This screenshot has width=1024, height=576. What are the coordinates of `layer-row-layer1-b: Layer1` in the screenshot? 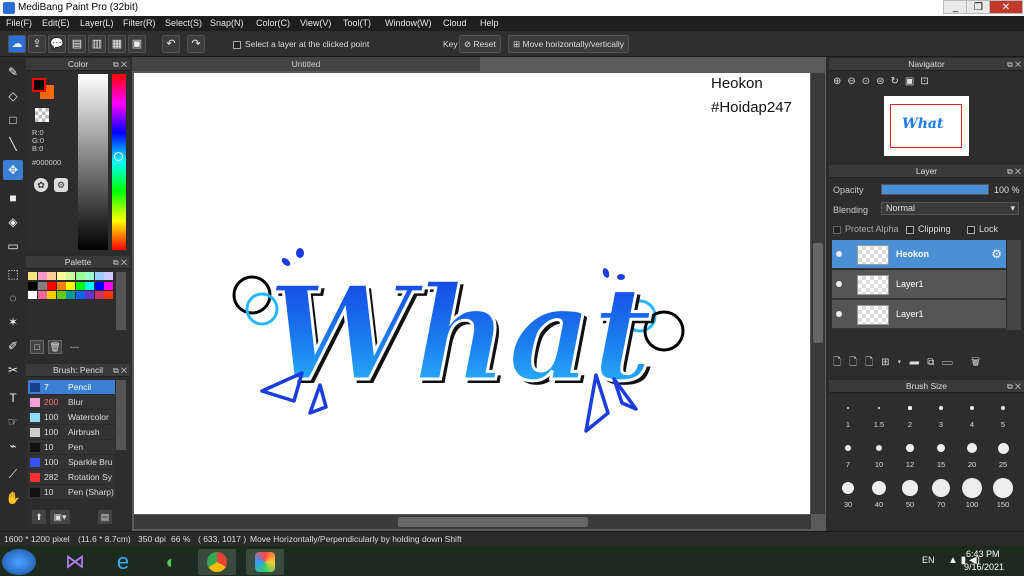 It's located at (919, 314).